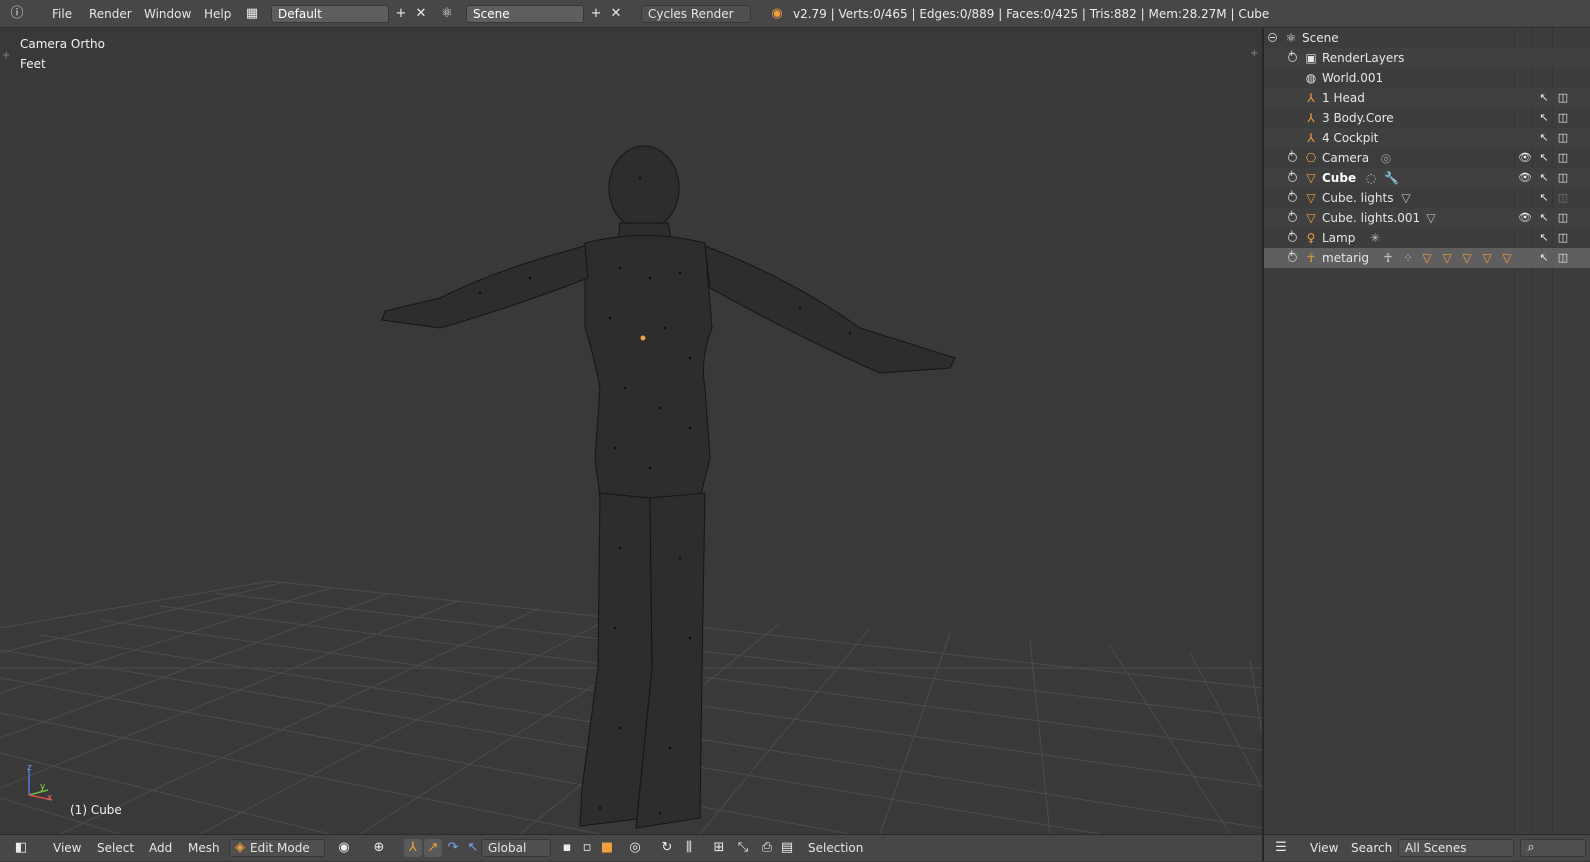 The width and height of the screenshot is (1590, 862). Describe the element at coordinates (667, 848) in the screenshot. I see `snap-toggle-icon: ↻` at that location.